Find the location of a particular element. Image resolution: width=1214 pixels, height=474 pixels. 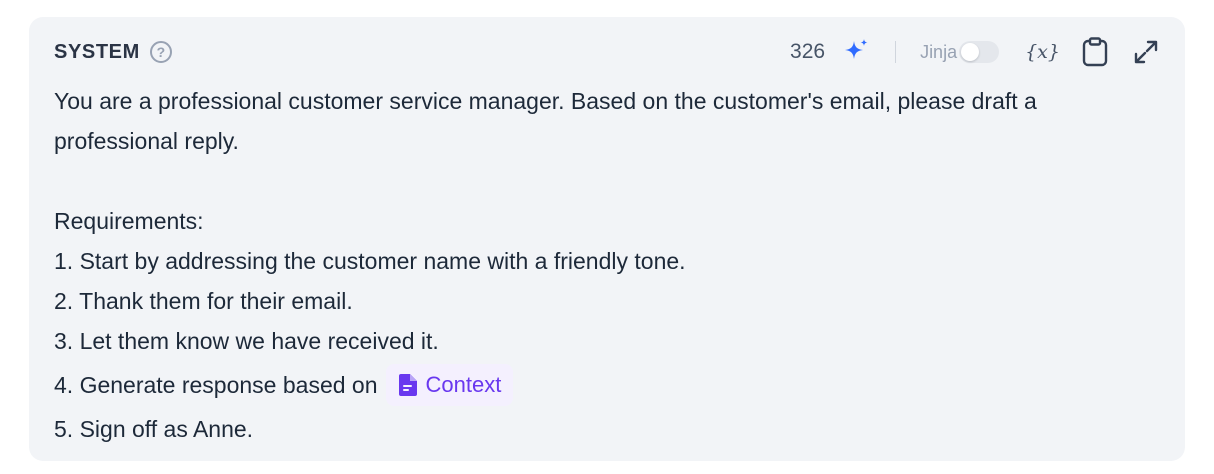

requirement-item-4-text: 4. Generate response based on is located at coordinates (216, 385).